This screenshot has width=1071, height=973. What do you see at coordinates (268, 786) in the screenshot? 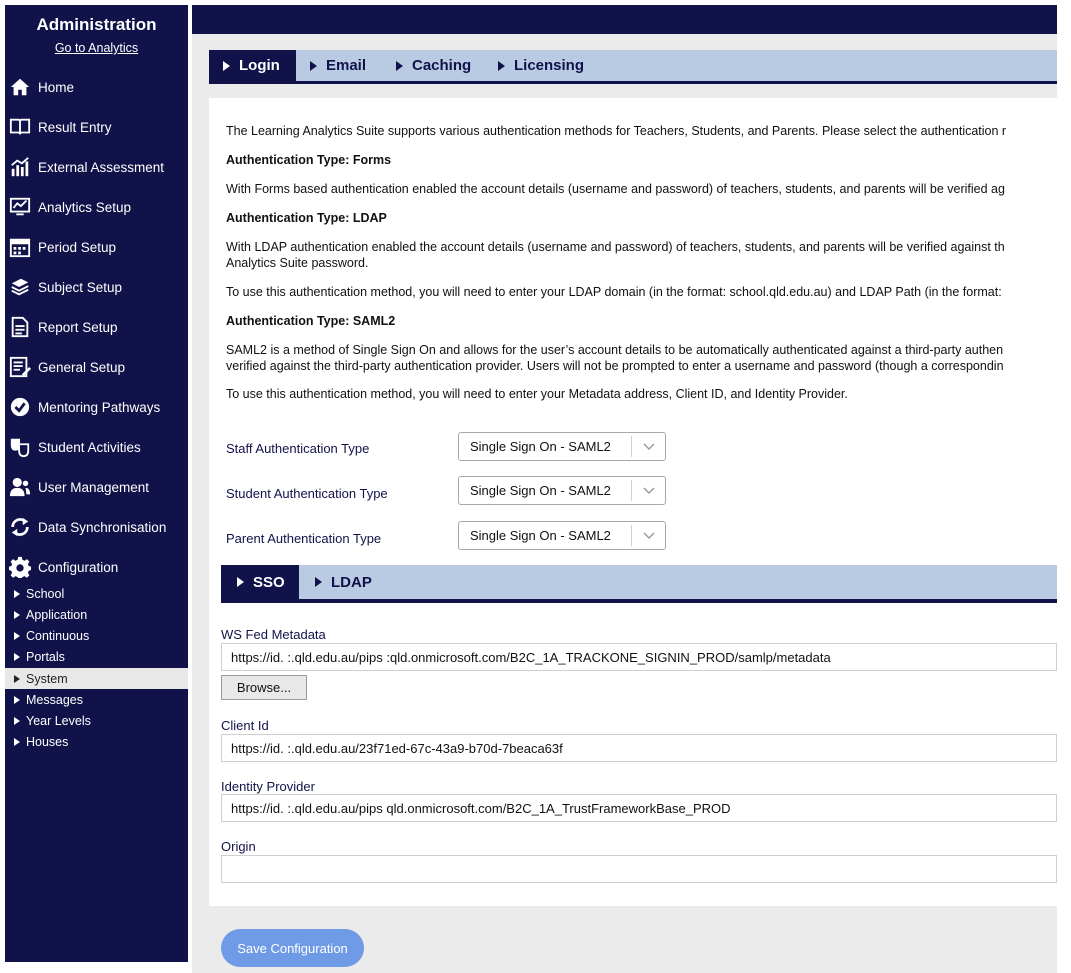
I see `identity-provider-label: Identity Provider` at bounding box center [268, 786].